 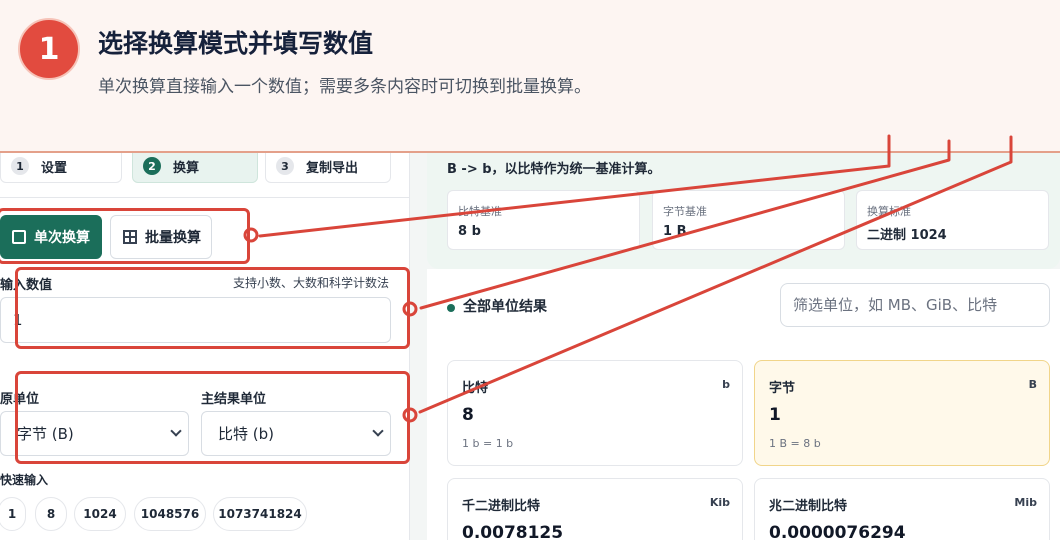 I want to click on quick-value-chip: 1073741824, so click(x=260, y=514).